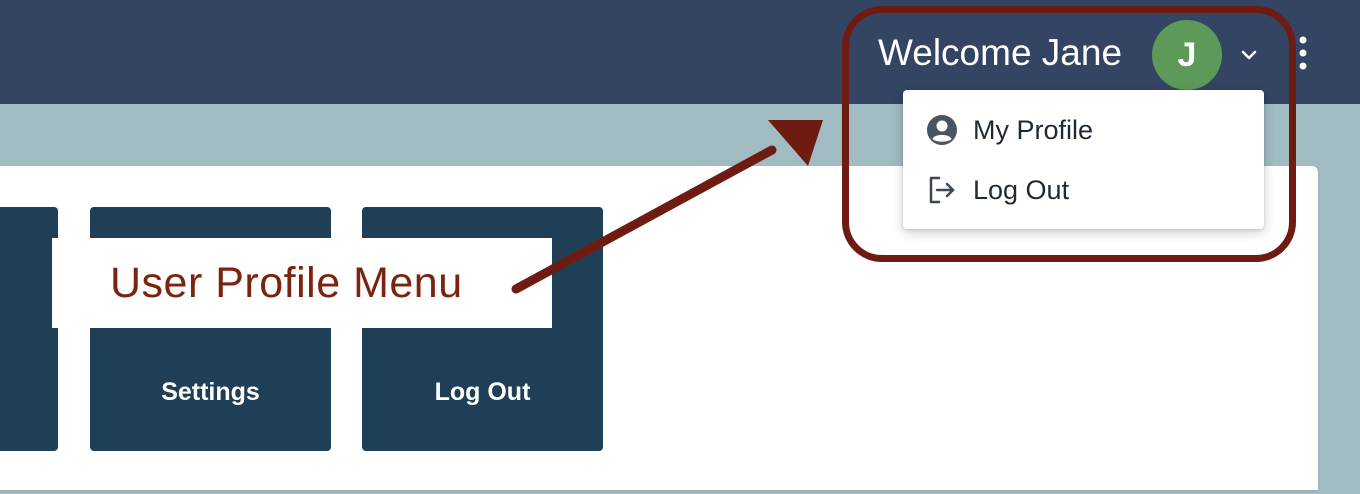 This screenshot has height=494, width=1360. Describe the element at coordinates (1033, 129) in the screenshot. I see `menu-item-label: My Profile` at that location.